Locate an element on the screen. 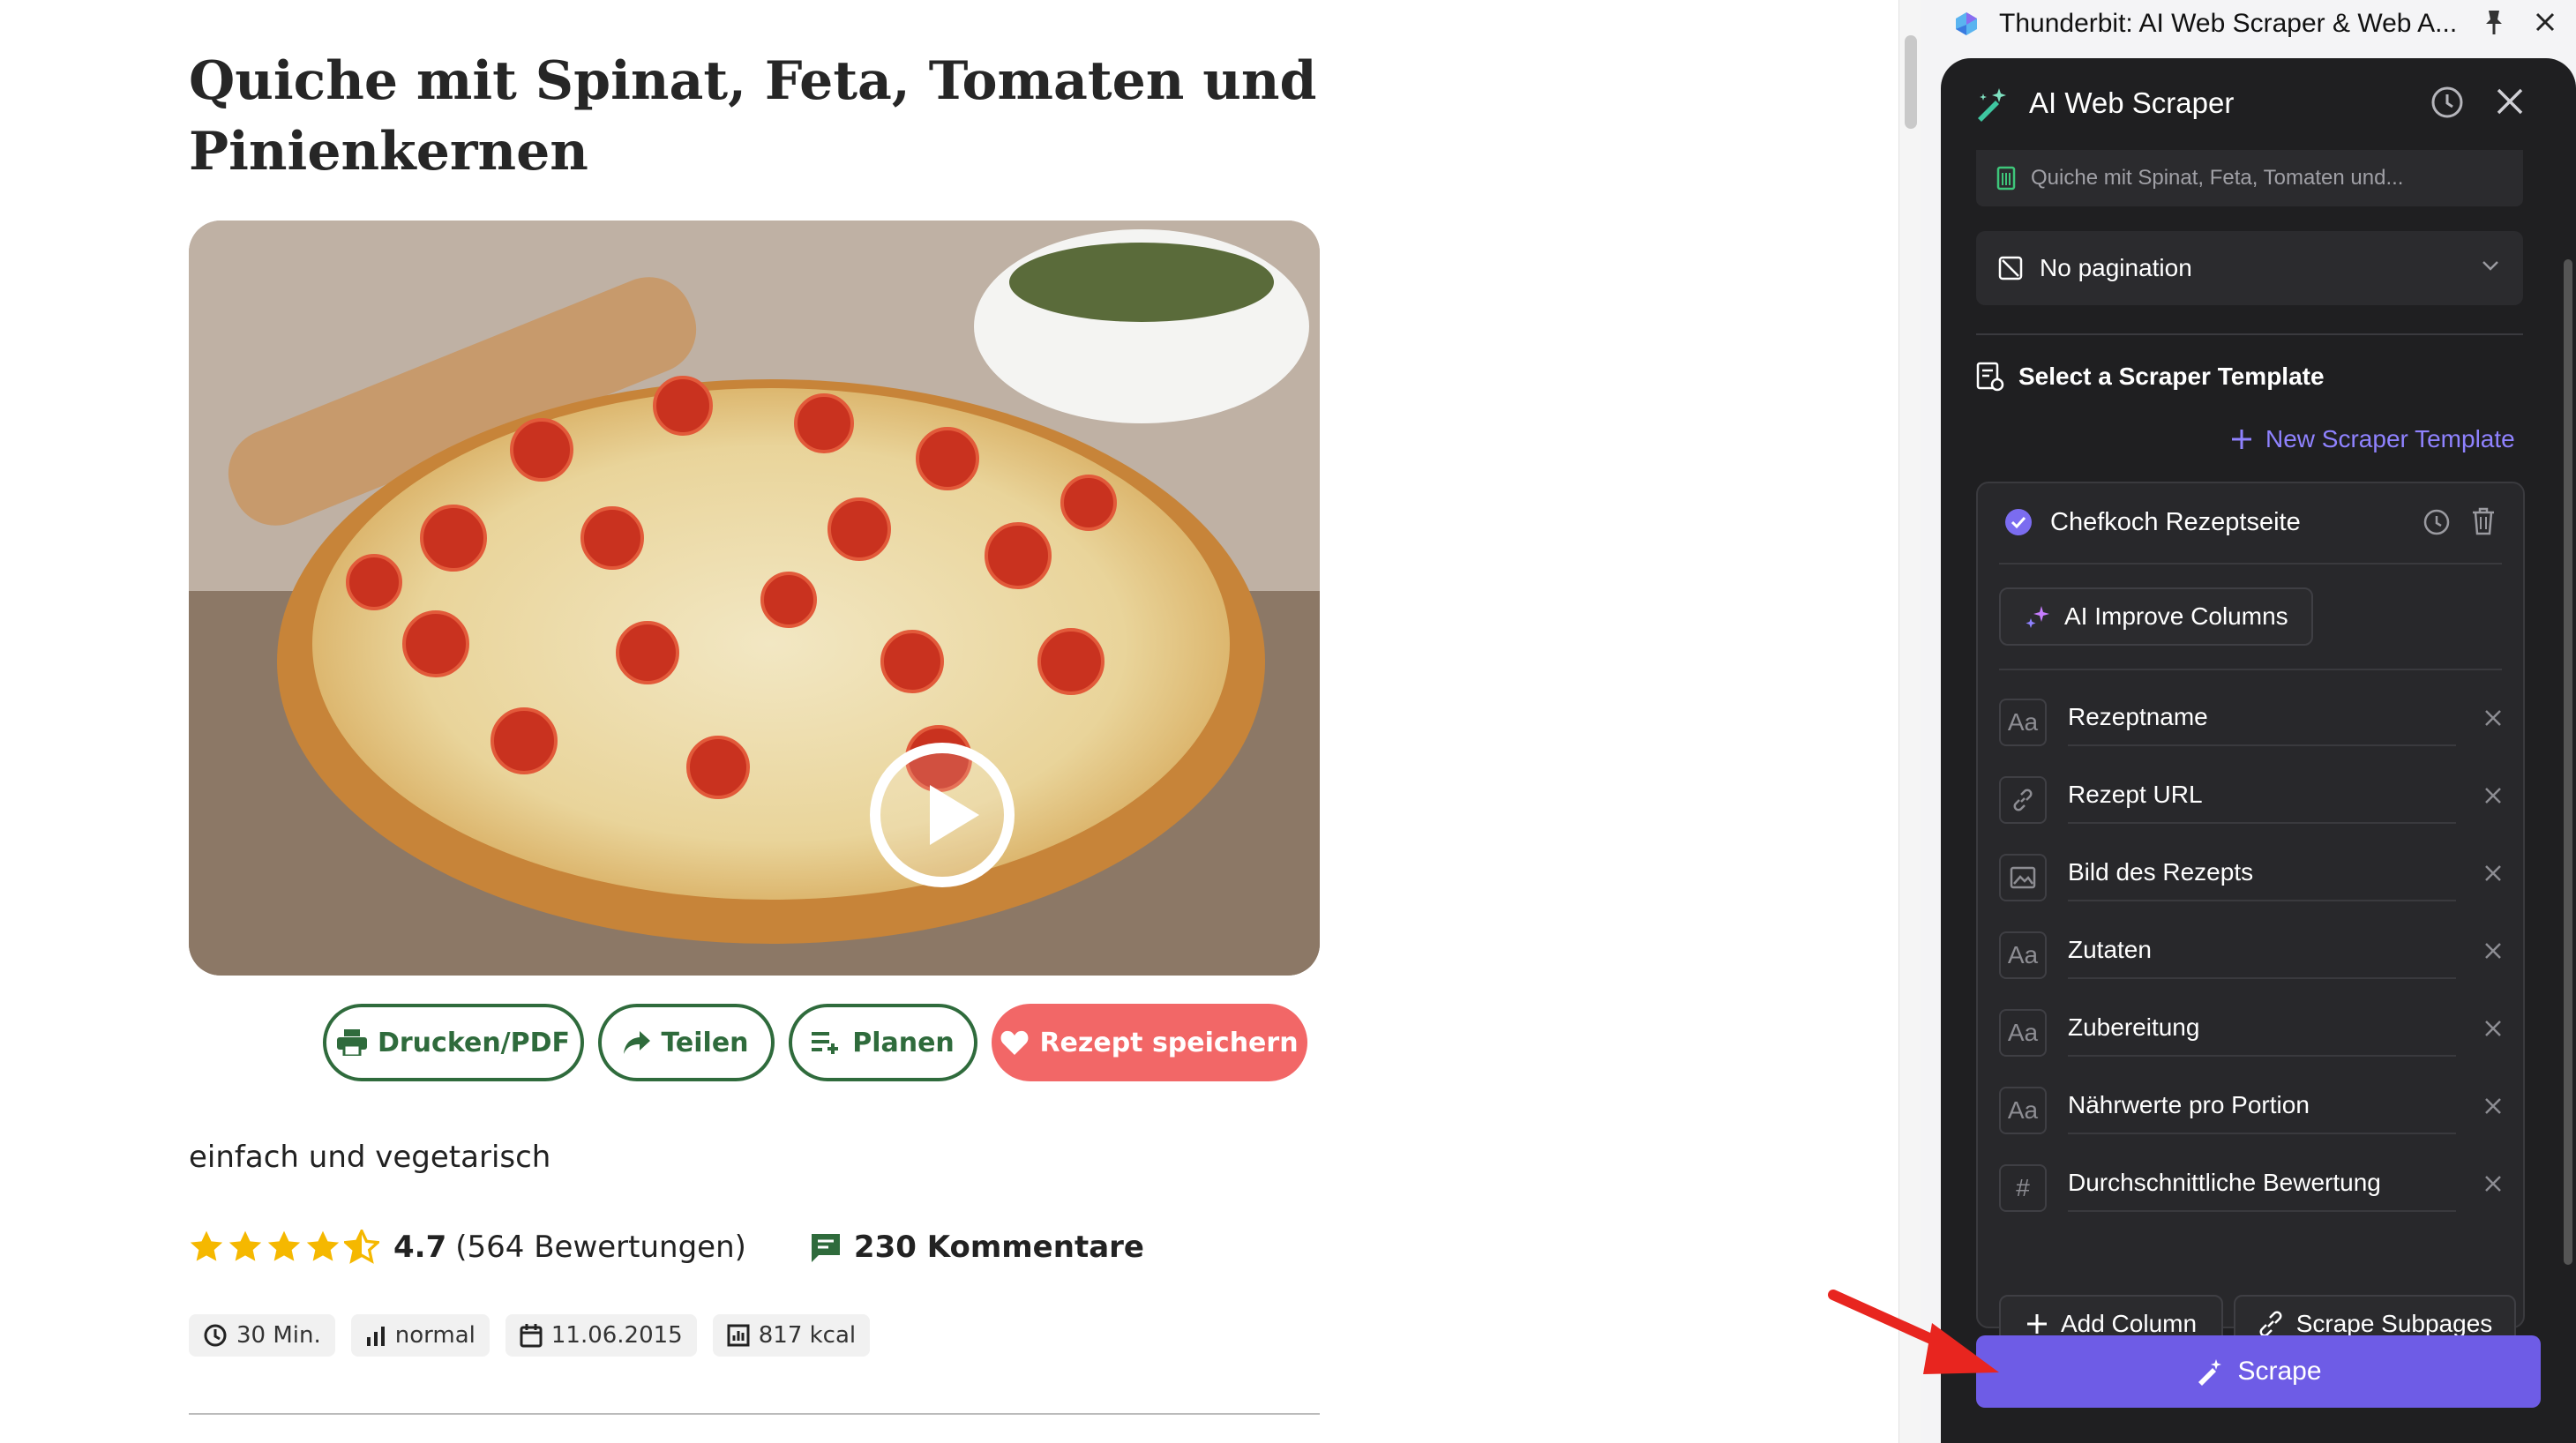  print-pdf-label: Drucken/PDF is located at coordinates (474, 1042).